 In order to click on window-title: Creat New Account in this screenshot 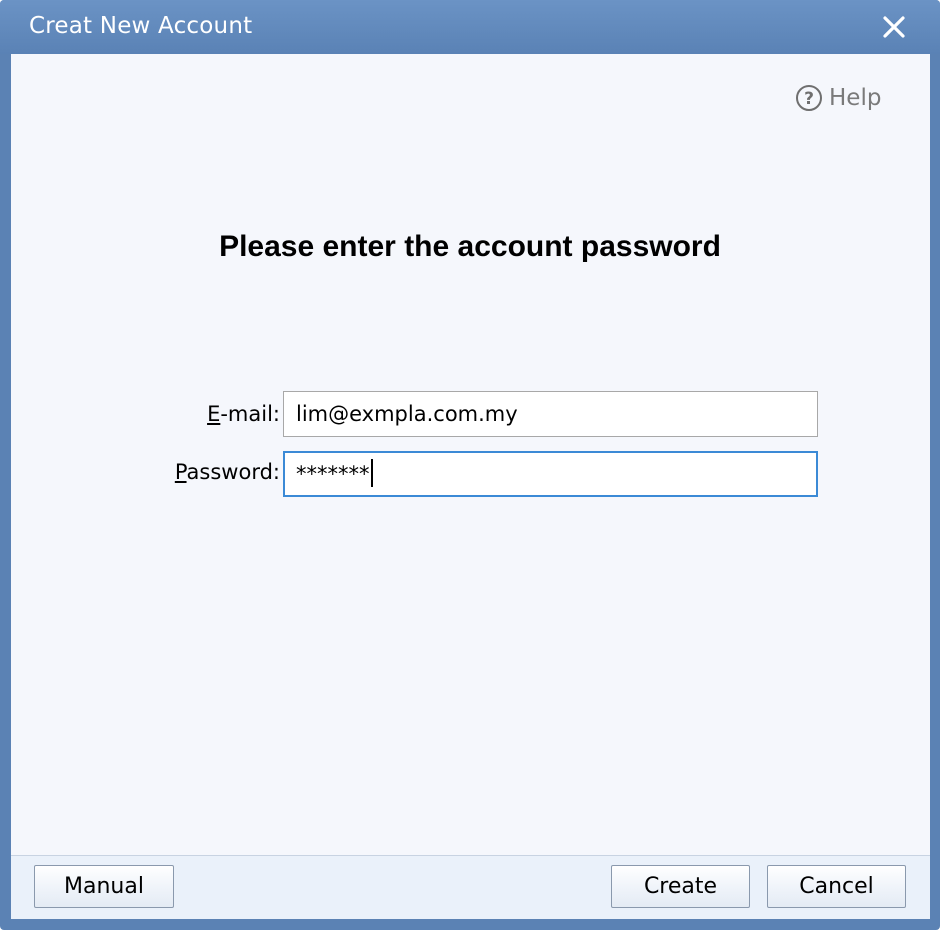, I will do `click(141, 26)`.